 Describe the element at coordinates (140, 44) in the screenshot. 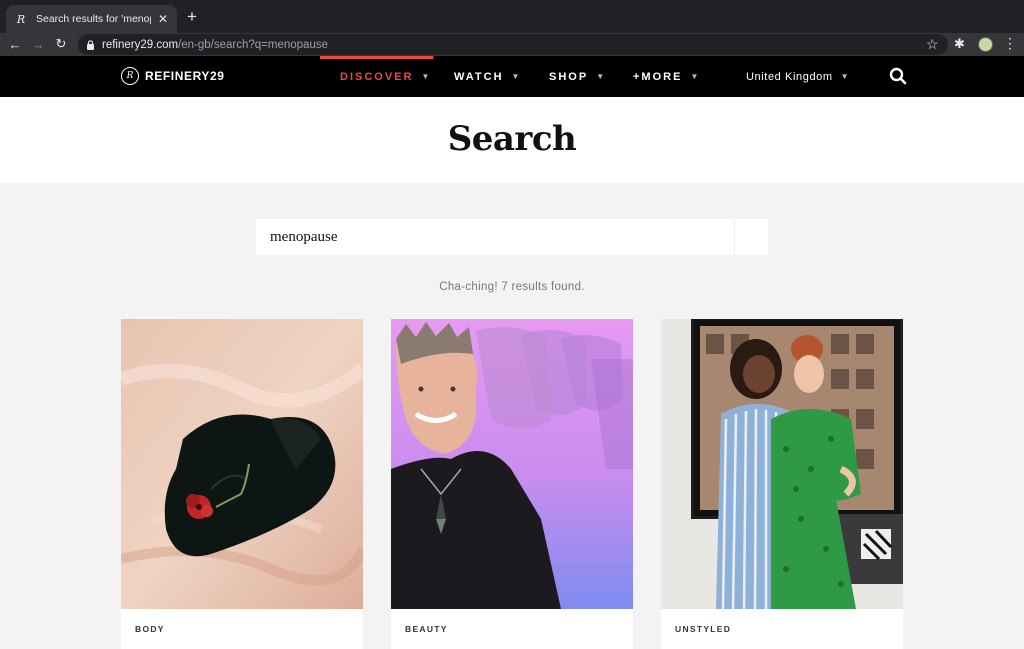

I see `url-host: refinery29.com` at that location.